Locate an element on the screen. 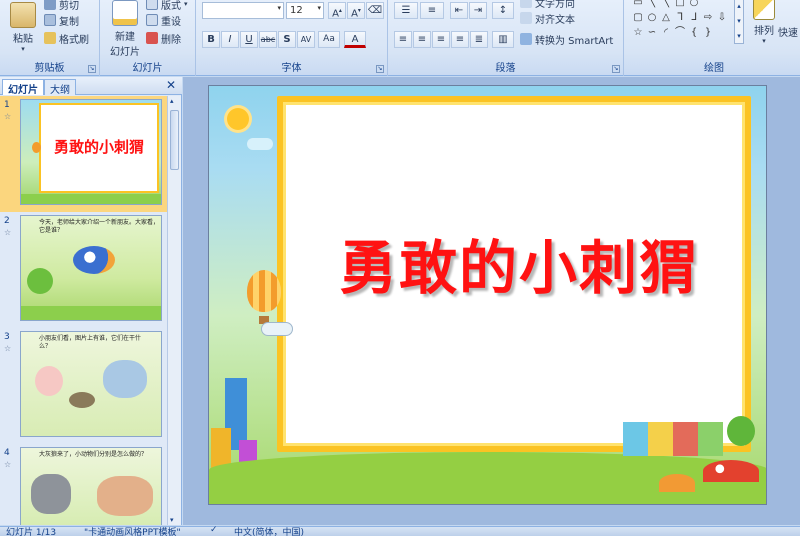 This screenshot has width=800, height=536. slides-group-label: 幻灯片 is located at coordinates (147, 68).